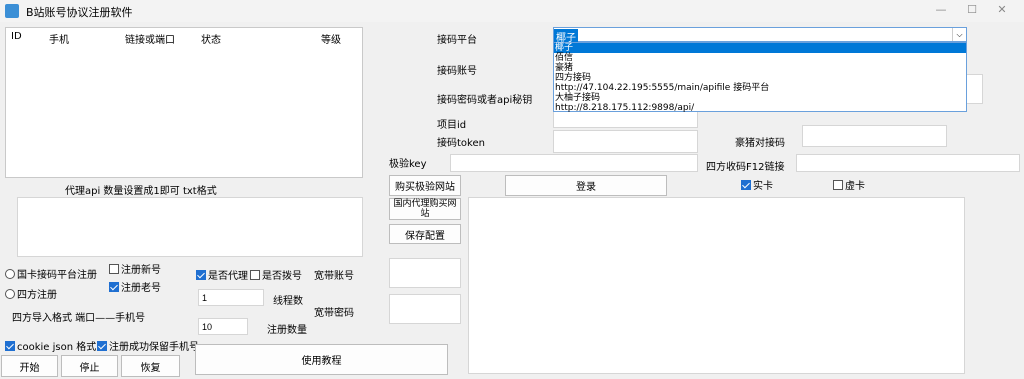 The height and width of the screenshot is (379, 1024). What do you see at coordinates (425, 309) in the screenshot?
I see `broadband-password-input` at bounding box center [425, 309].